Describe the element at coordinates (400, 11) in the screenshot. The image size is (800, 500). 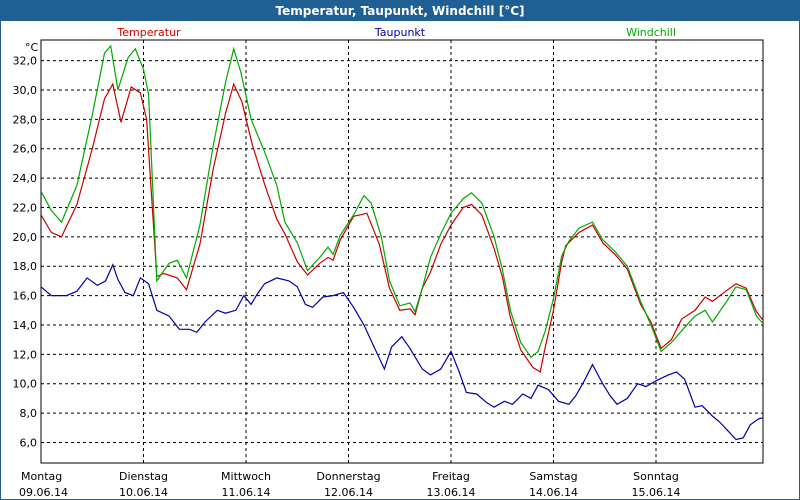
I see `chart-title: Temperatur, Taupunkt, Windchill [°C]` at that location.